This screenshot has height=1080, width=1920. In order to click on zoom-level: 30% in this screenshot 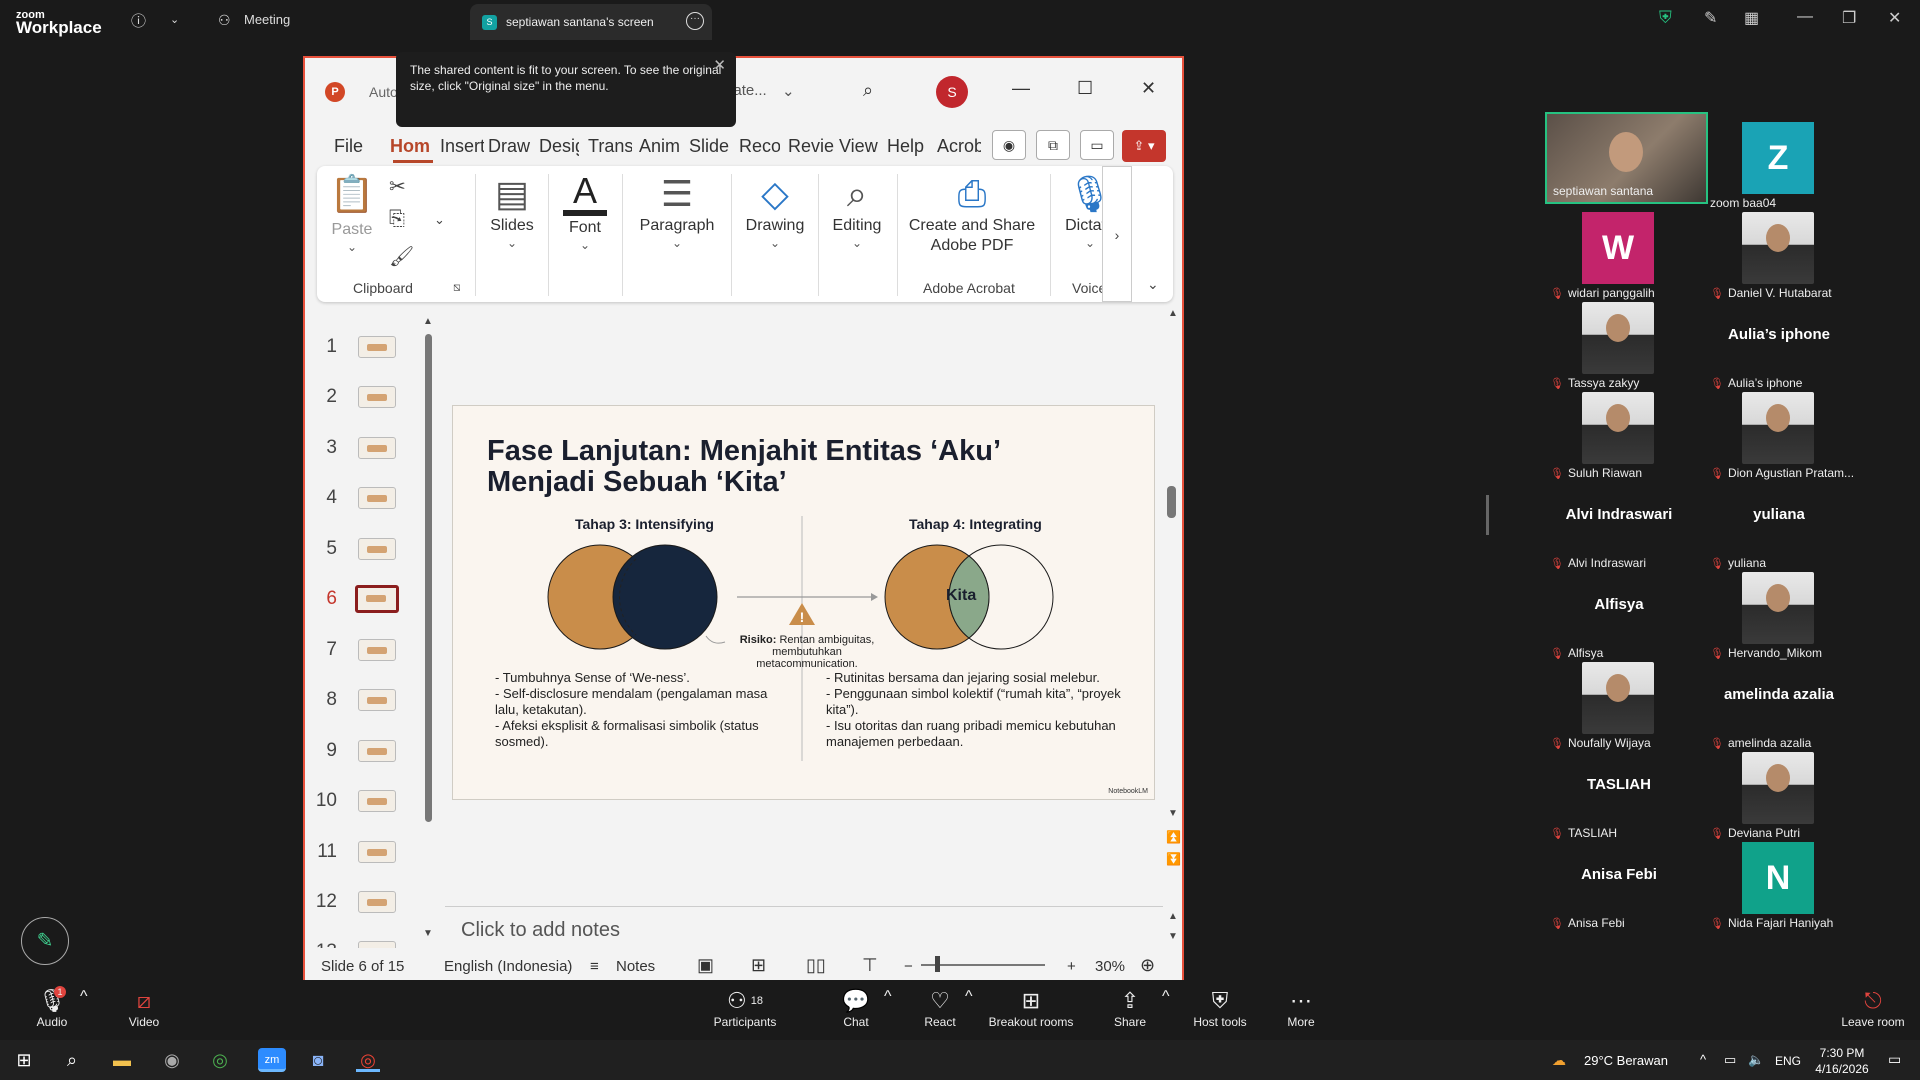, I will do `click(1110, 966)`.